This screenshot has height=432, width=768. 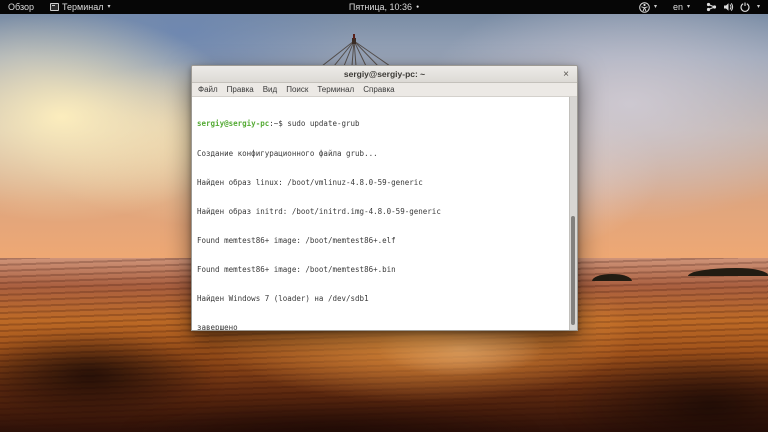 I want to click on prompt-line: sergiy@sergiy-pc:~$ sudo update-grub, so click(x=381, y=124).